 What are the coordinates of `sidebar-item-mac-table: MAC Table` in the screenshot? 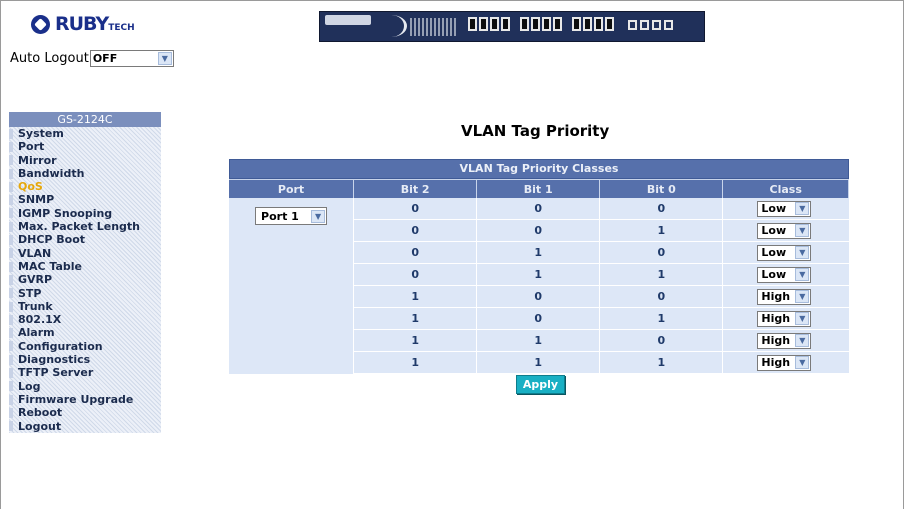 It's located at (85, 266).